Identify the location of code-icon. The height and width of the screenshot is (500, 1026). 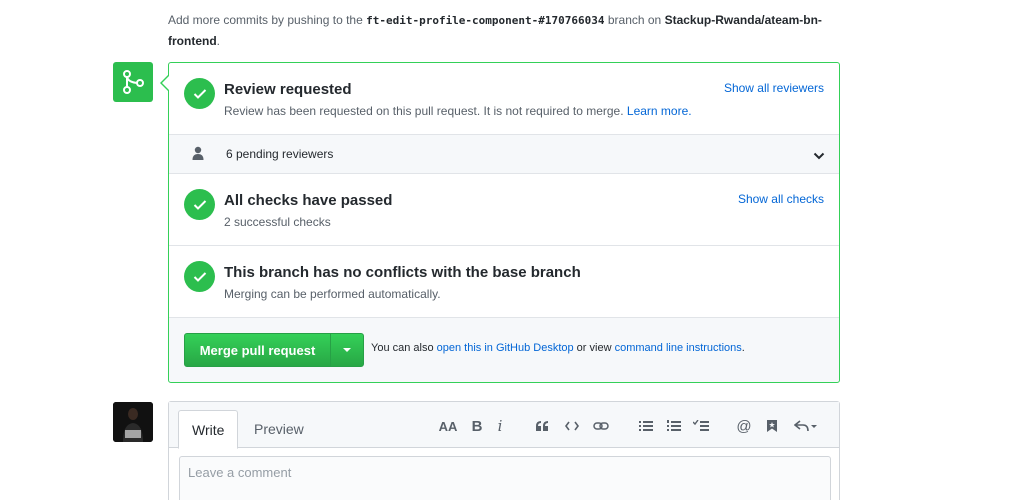
(572, 426).